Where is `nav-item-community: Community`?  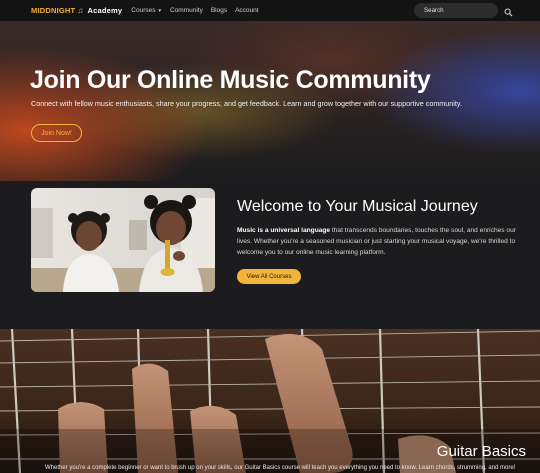
nav-item-community: Community is located at coordinates (186, 10).